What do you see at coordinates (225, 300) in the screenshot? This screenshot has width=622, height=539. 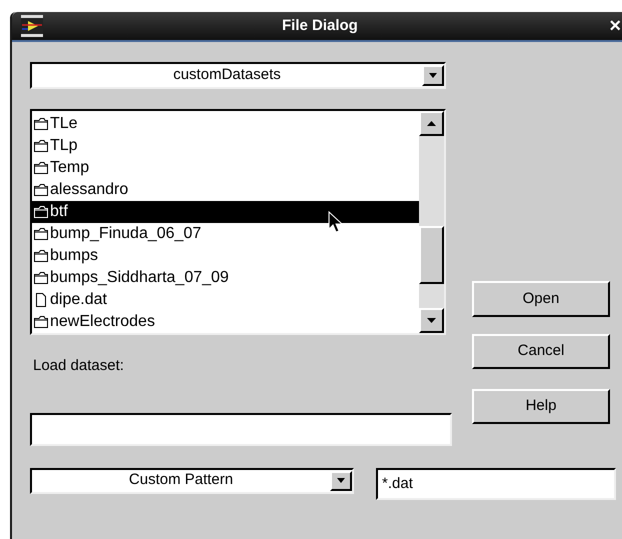 I see `file-list-item: dipe.dat` at bounding box center [225, 300].